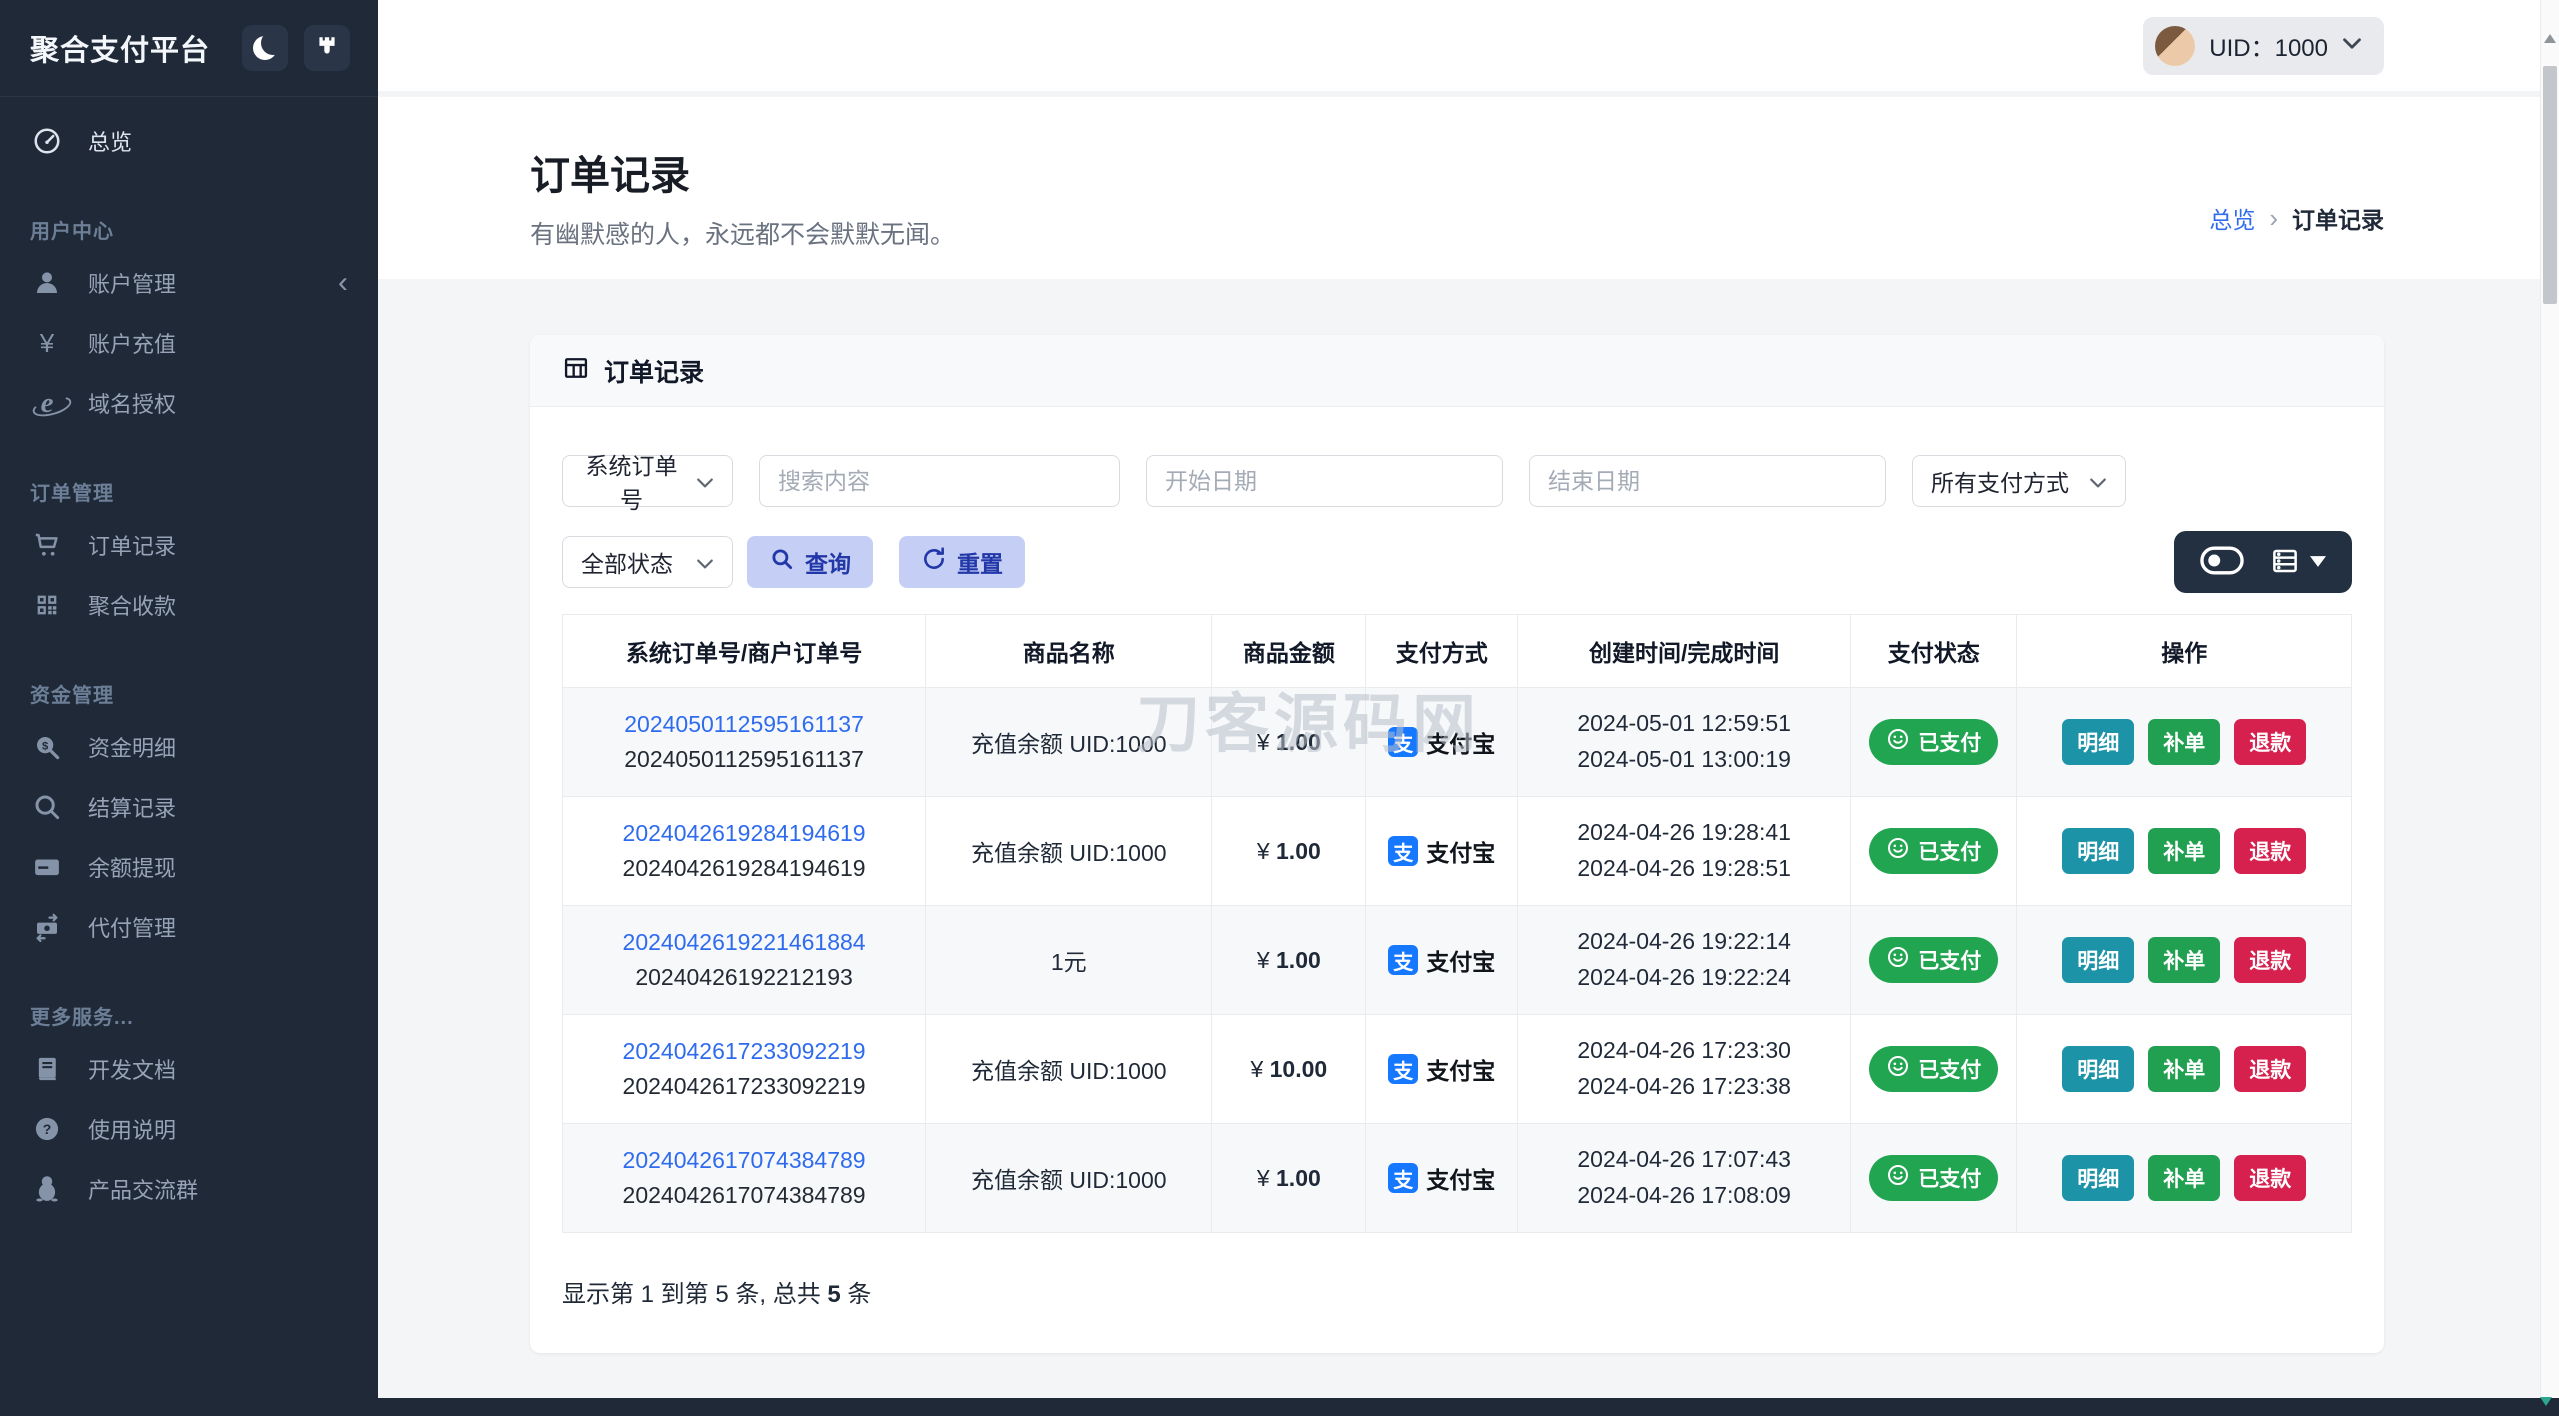  Describe the element at coordinates (717, 1294) in the screenshot. I see `results-summary: 显示第 1 到第 5 条, 总共 5 条` at that location.